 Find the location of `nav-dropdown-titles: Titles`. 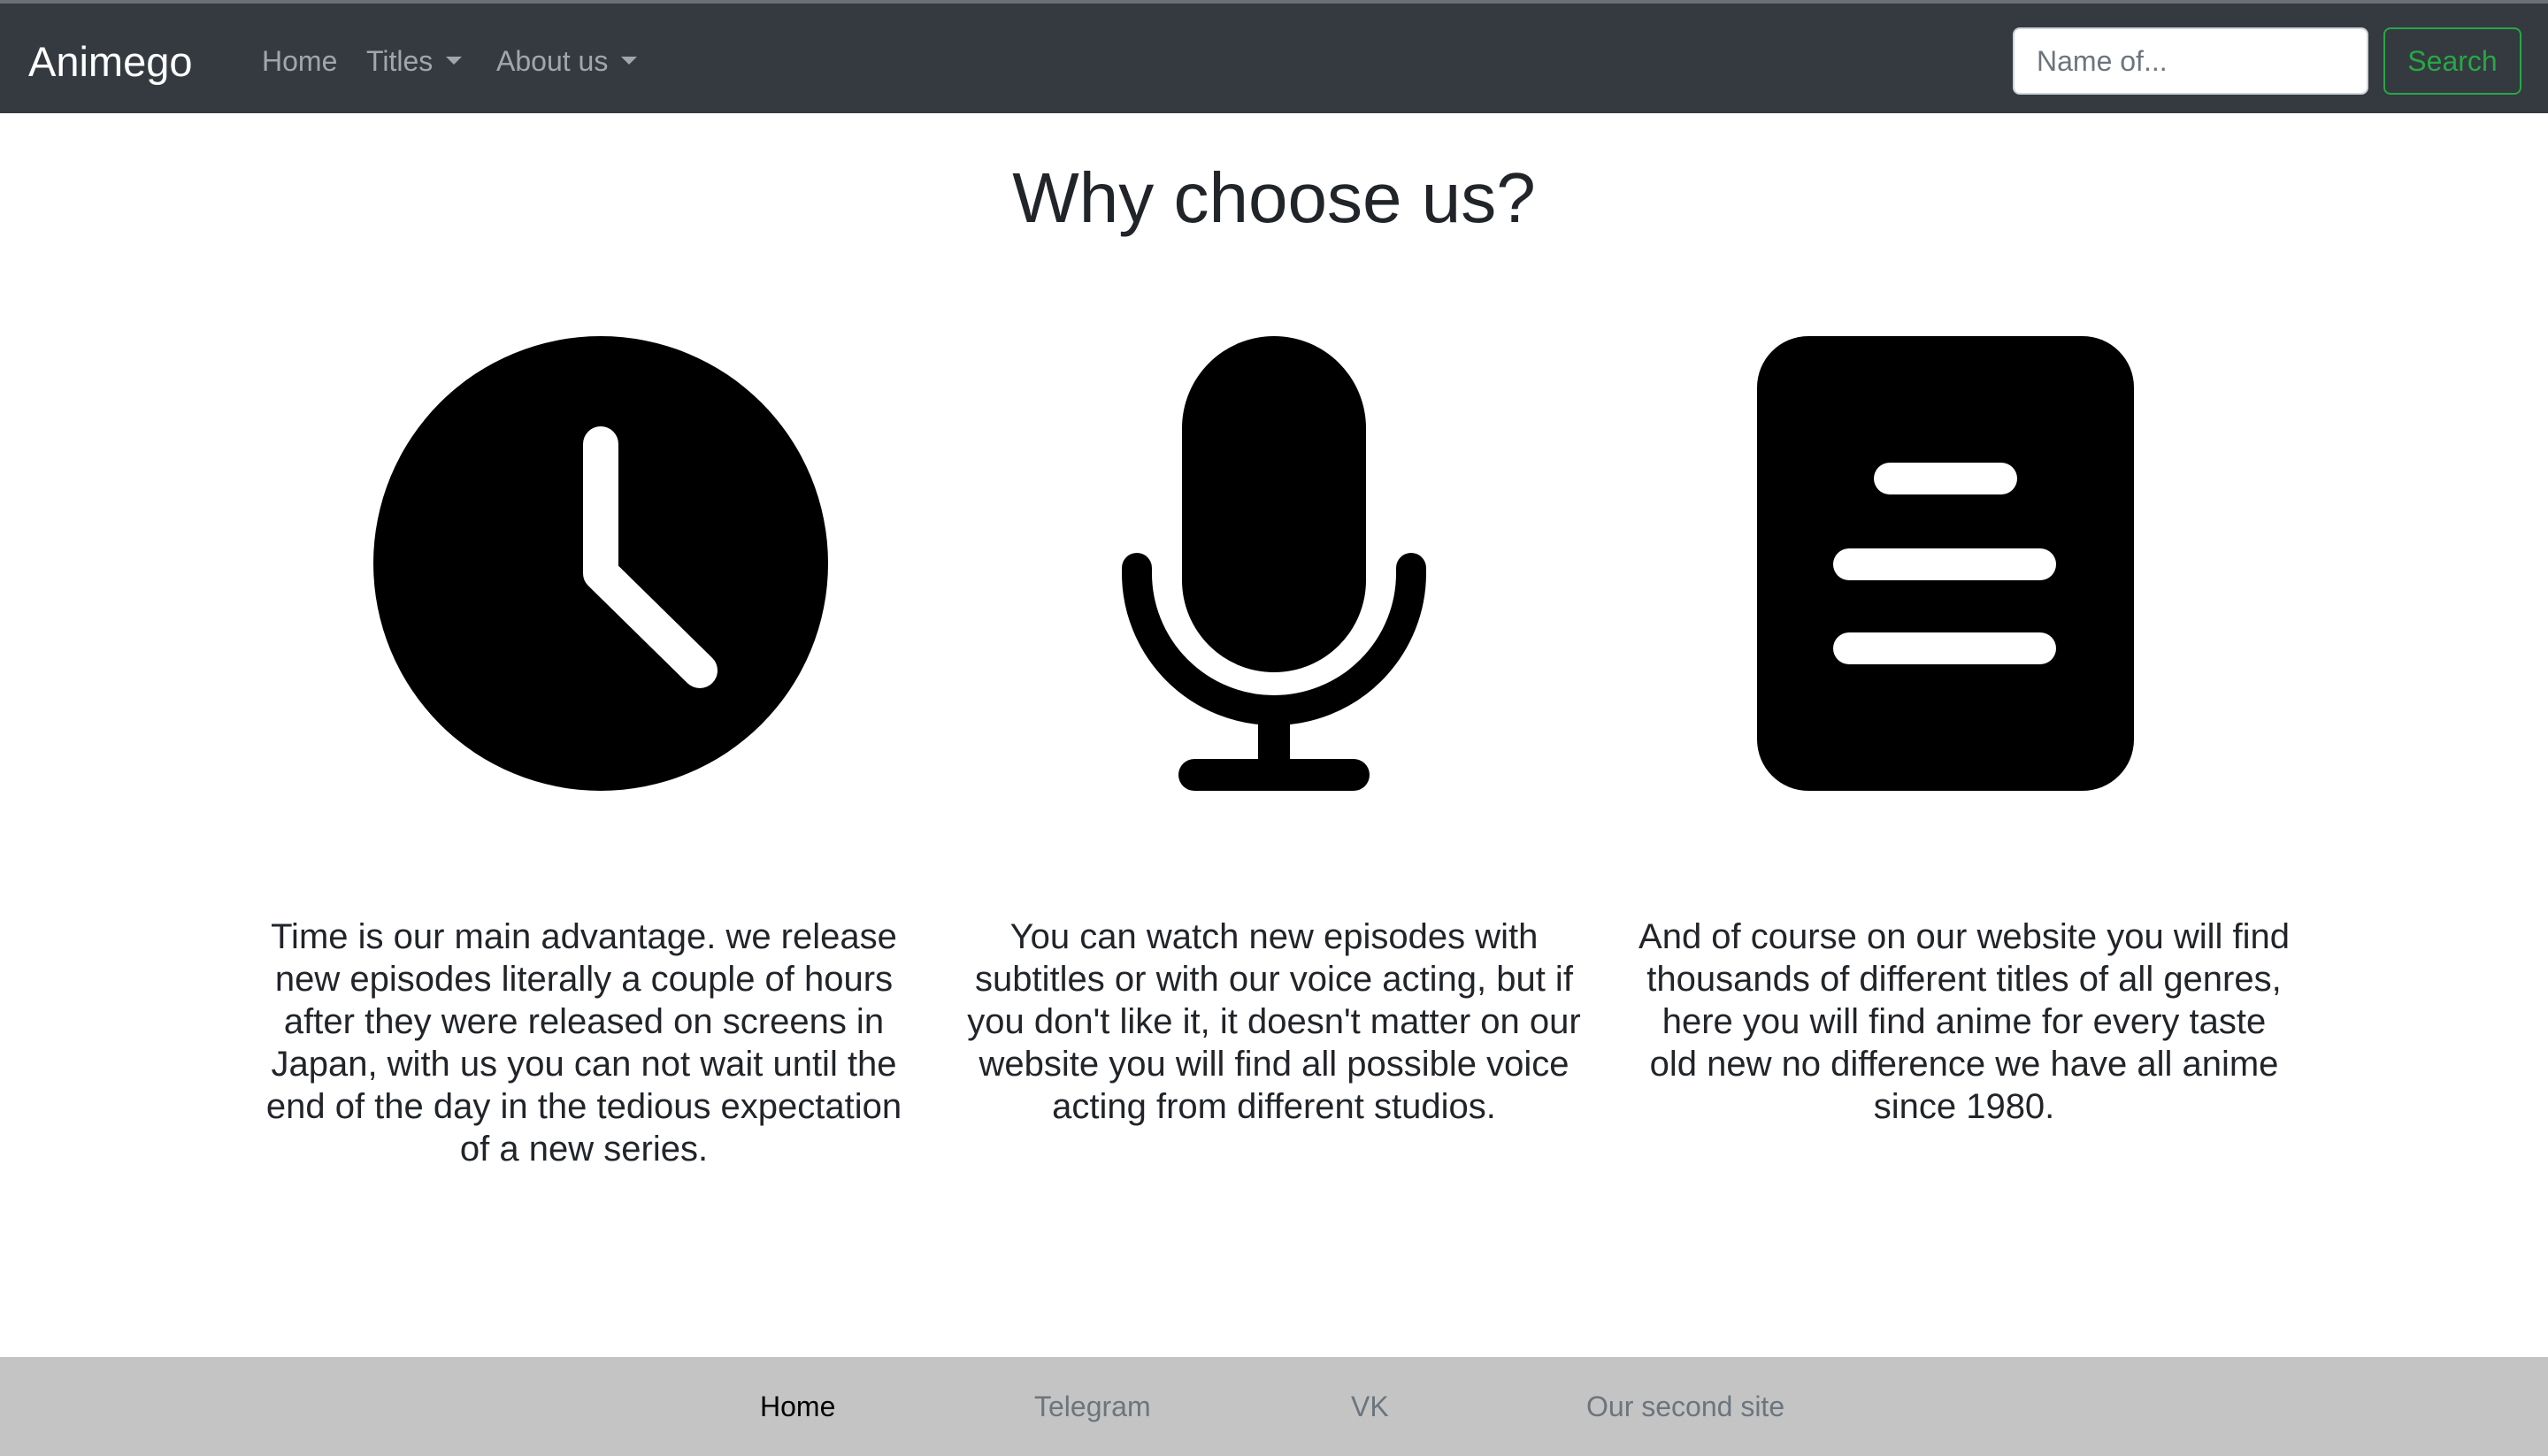

nav-dropdown-titles: Titles is located at coordinates (414, 61).